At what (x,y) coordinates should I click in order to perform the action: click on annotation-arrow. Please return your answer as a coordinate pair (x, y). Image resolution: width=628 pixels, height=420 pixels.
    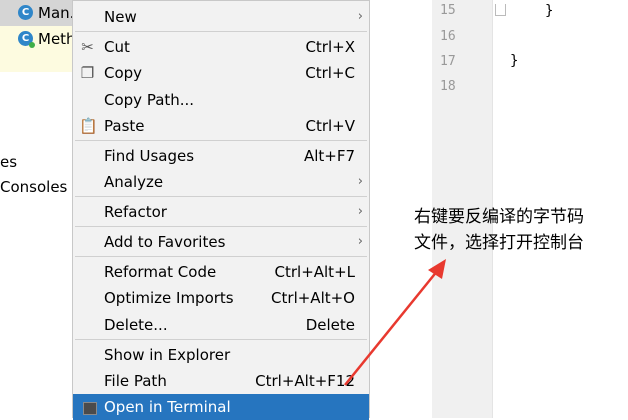
    Looking at the image, I should click on (395, 322).